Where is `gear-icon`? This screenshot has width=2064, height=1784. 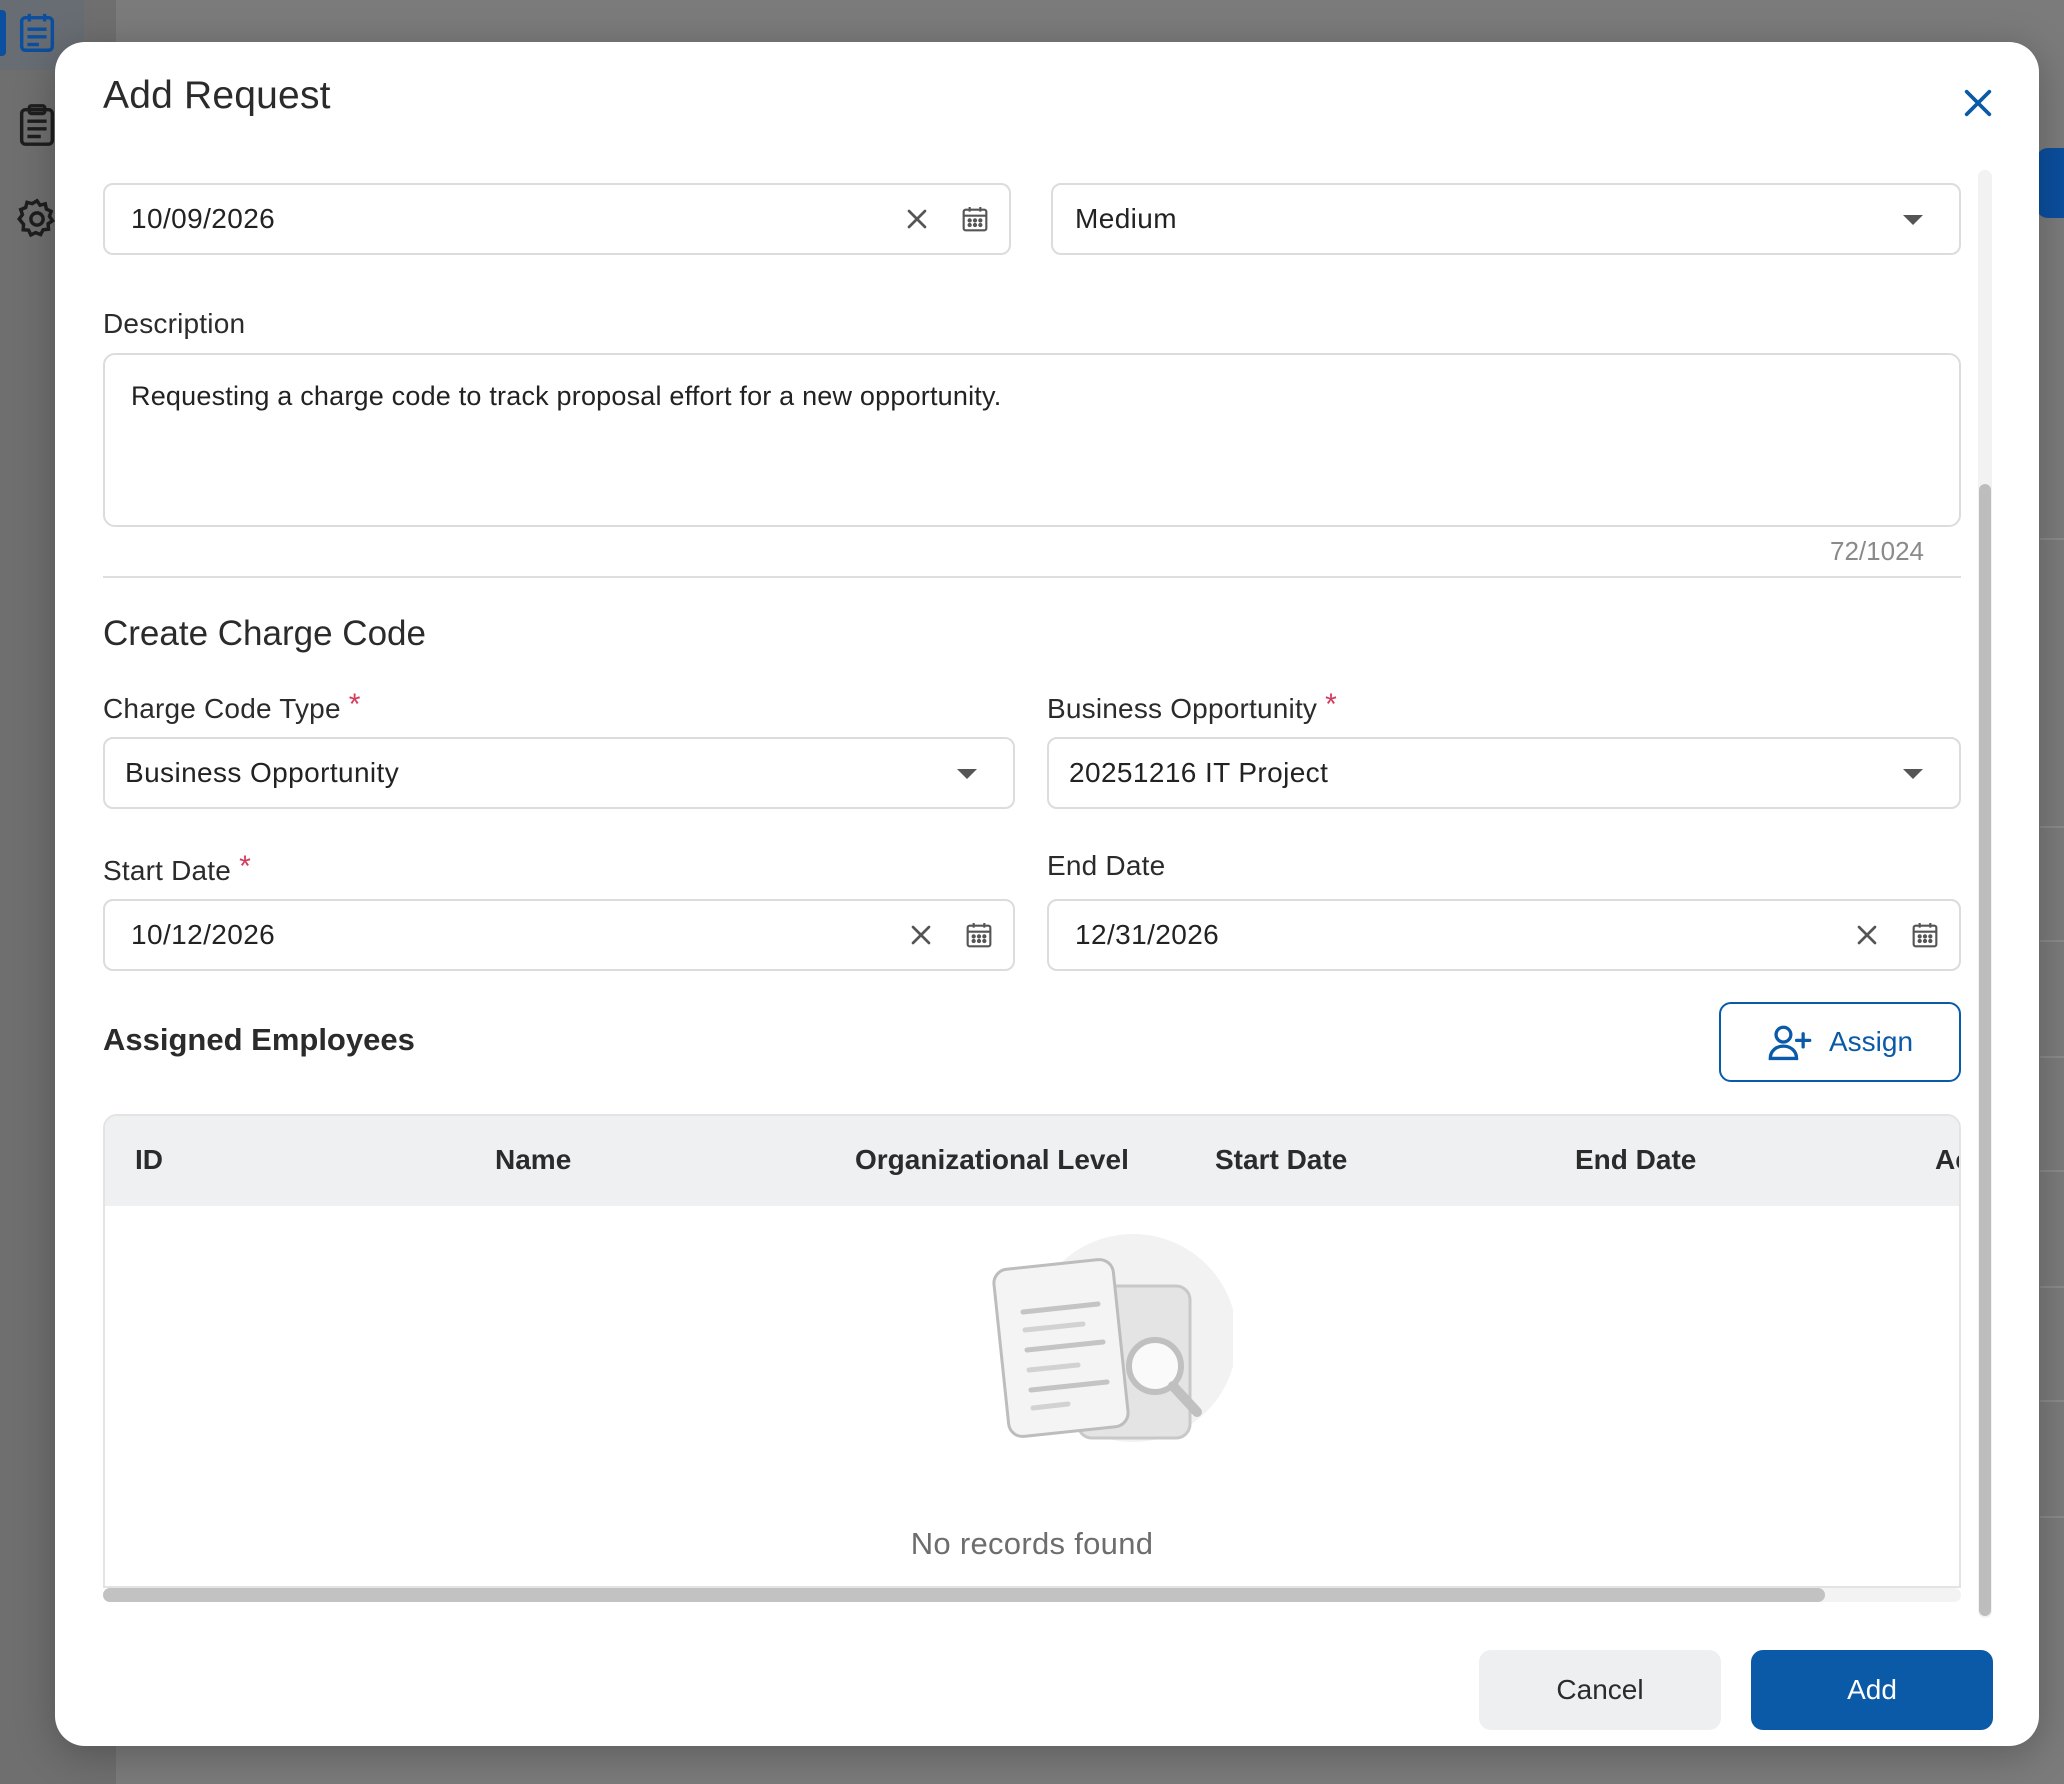
gear-icon is located at coordinates (37, 219).